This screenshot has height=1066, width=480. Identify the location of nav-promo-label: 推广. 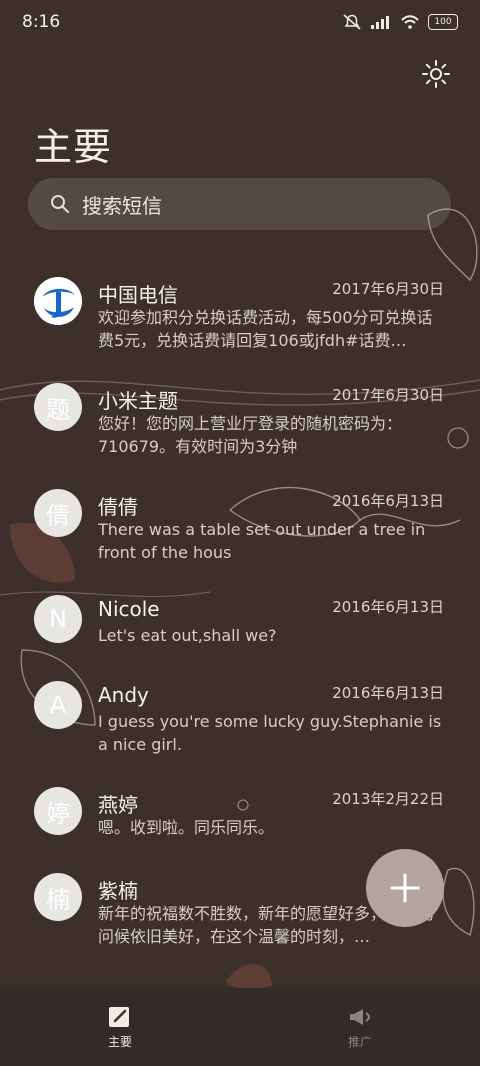
(359, 1041).